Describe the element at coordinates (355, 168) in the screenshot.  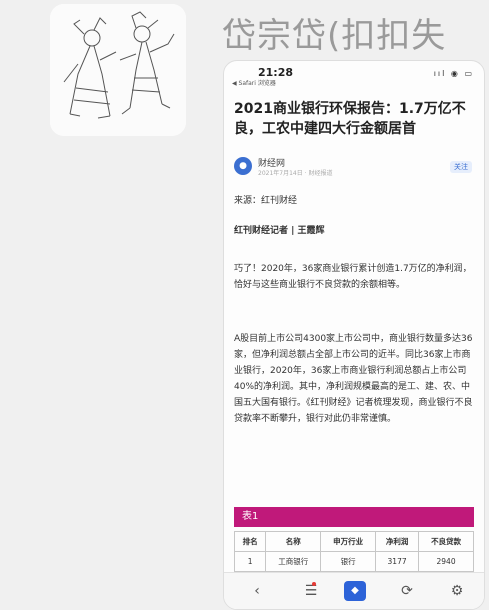
I see `account-row: ● 财经网 2021年7月14日 · 财经报道 关注` at that location.